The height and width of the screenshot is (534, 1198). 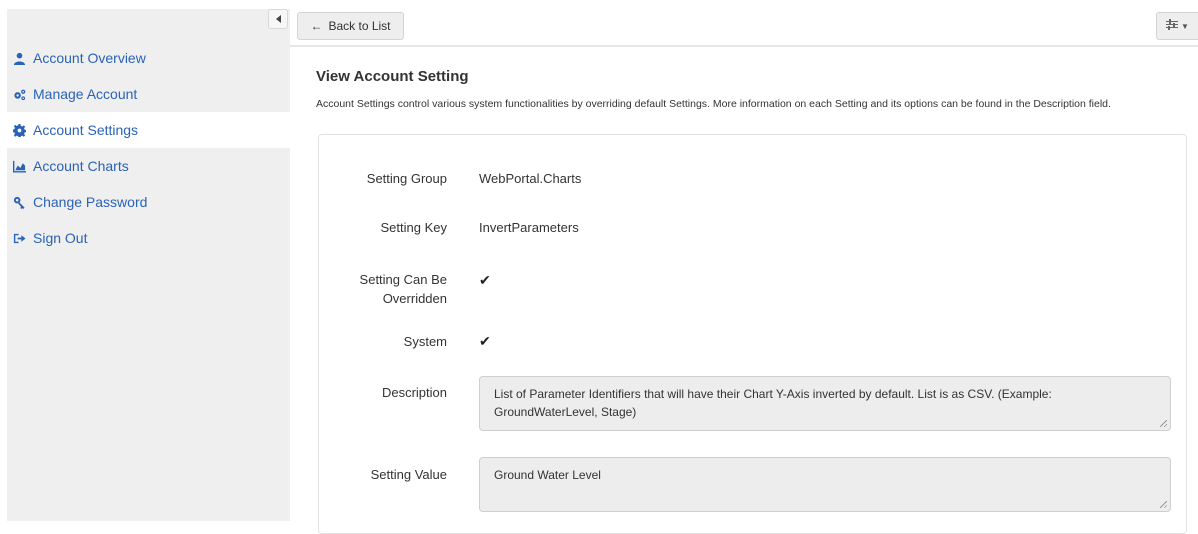 I want to click on caret-left-icon, so click(x=278, y=19).